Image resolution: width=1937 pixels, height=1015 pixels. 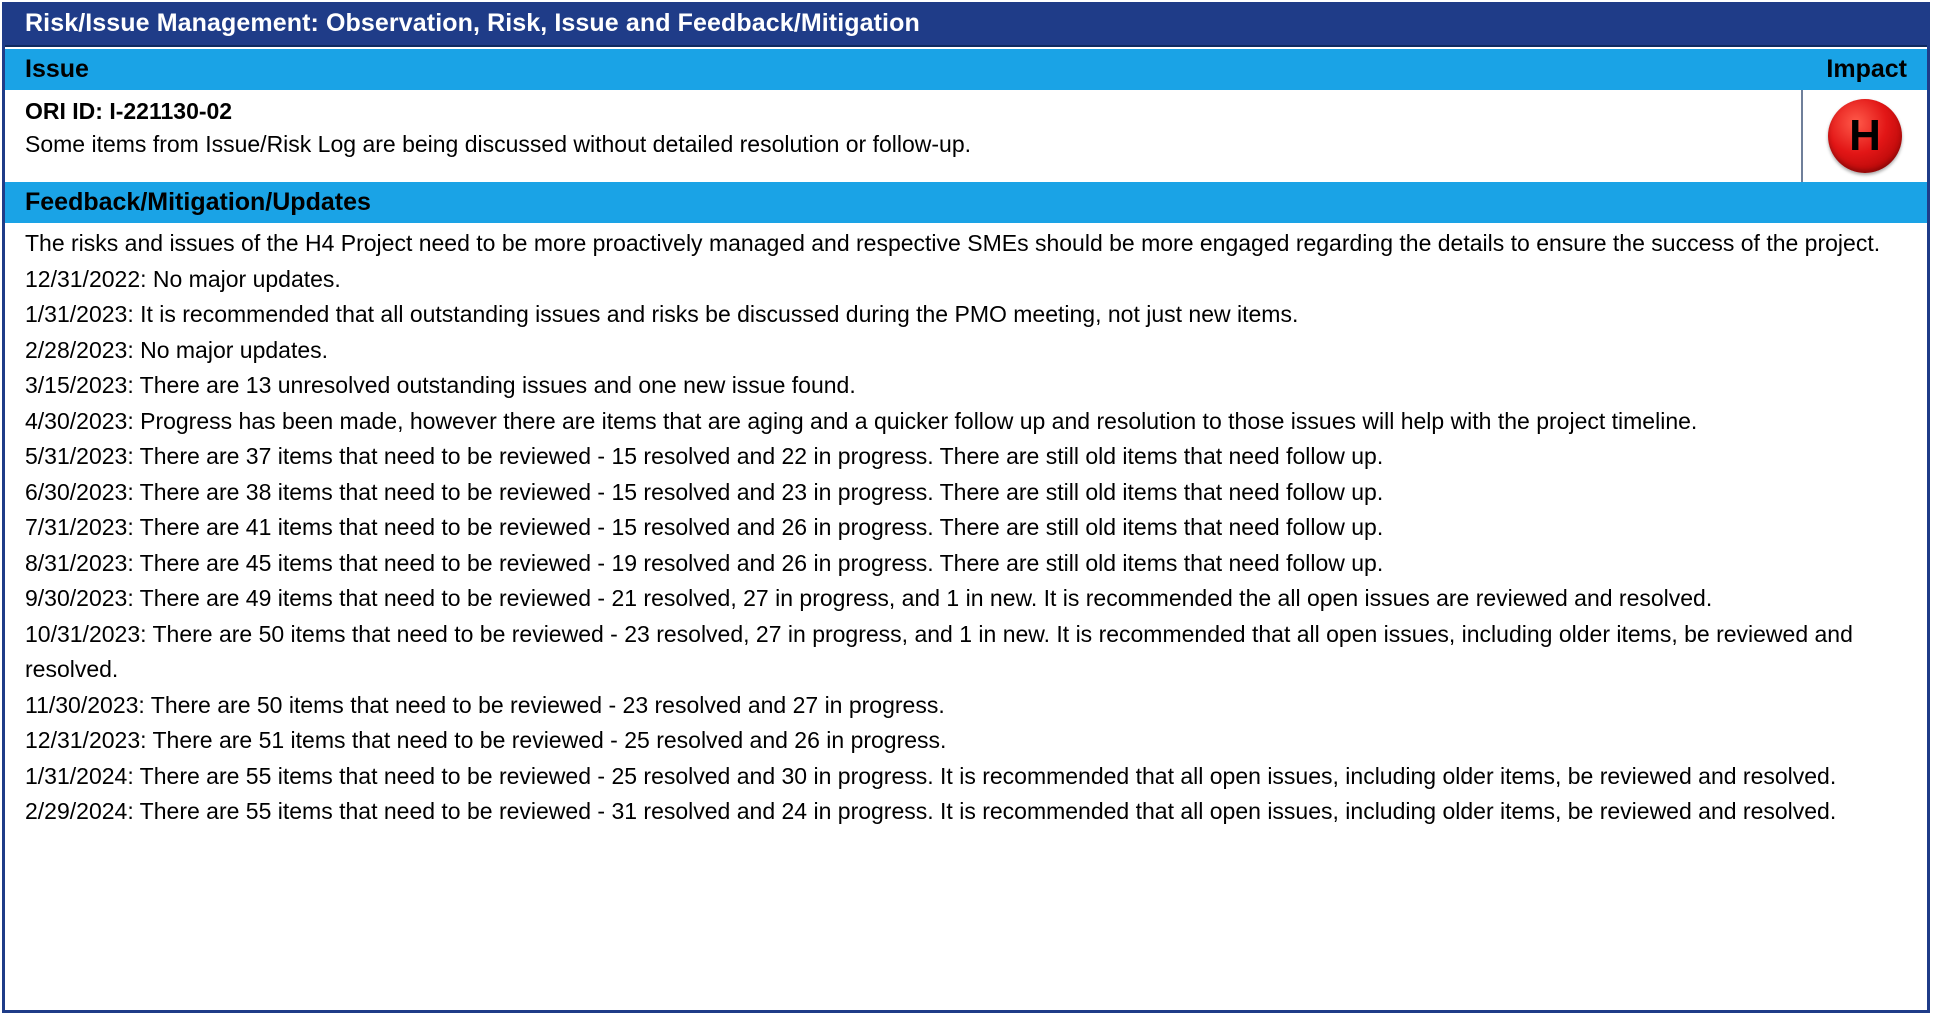 I want to click on feedback-header: Feedback/Mitigation/Updates, so click(x=966, y=202).